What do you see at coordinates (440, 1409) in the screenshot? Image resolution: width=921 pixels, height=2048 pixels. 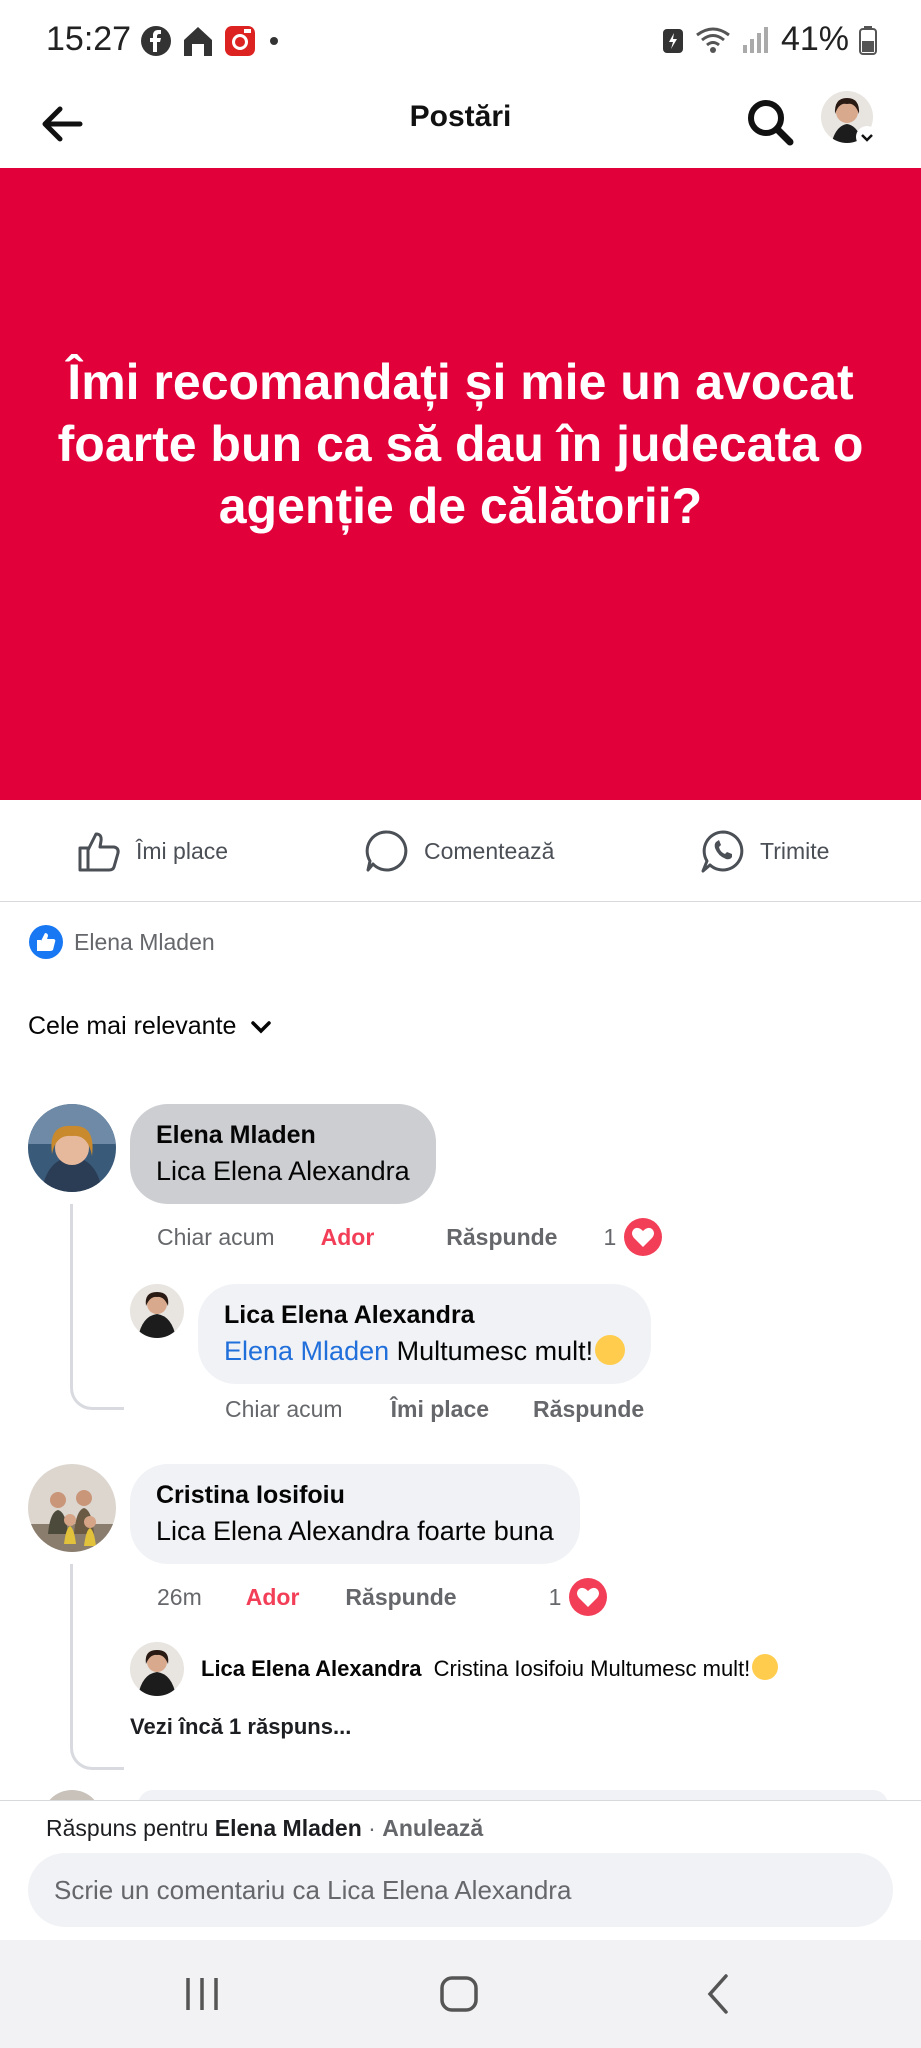 I see `like-reply-button: Îmi place` at bounding box center [440, 1409].